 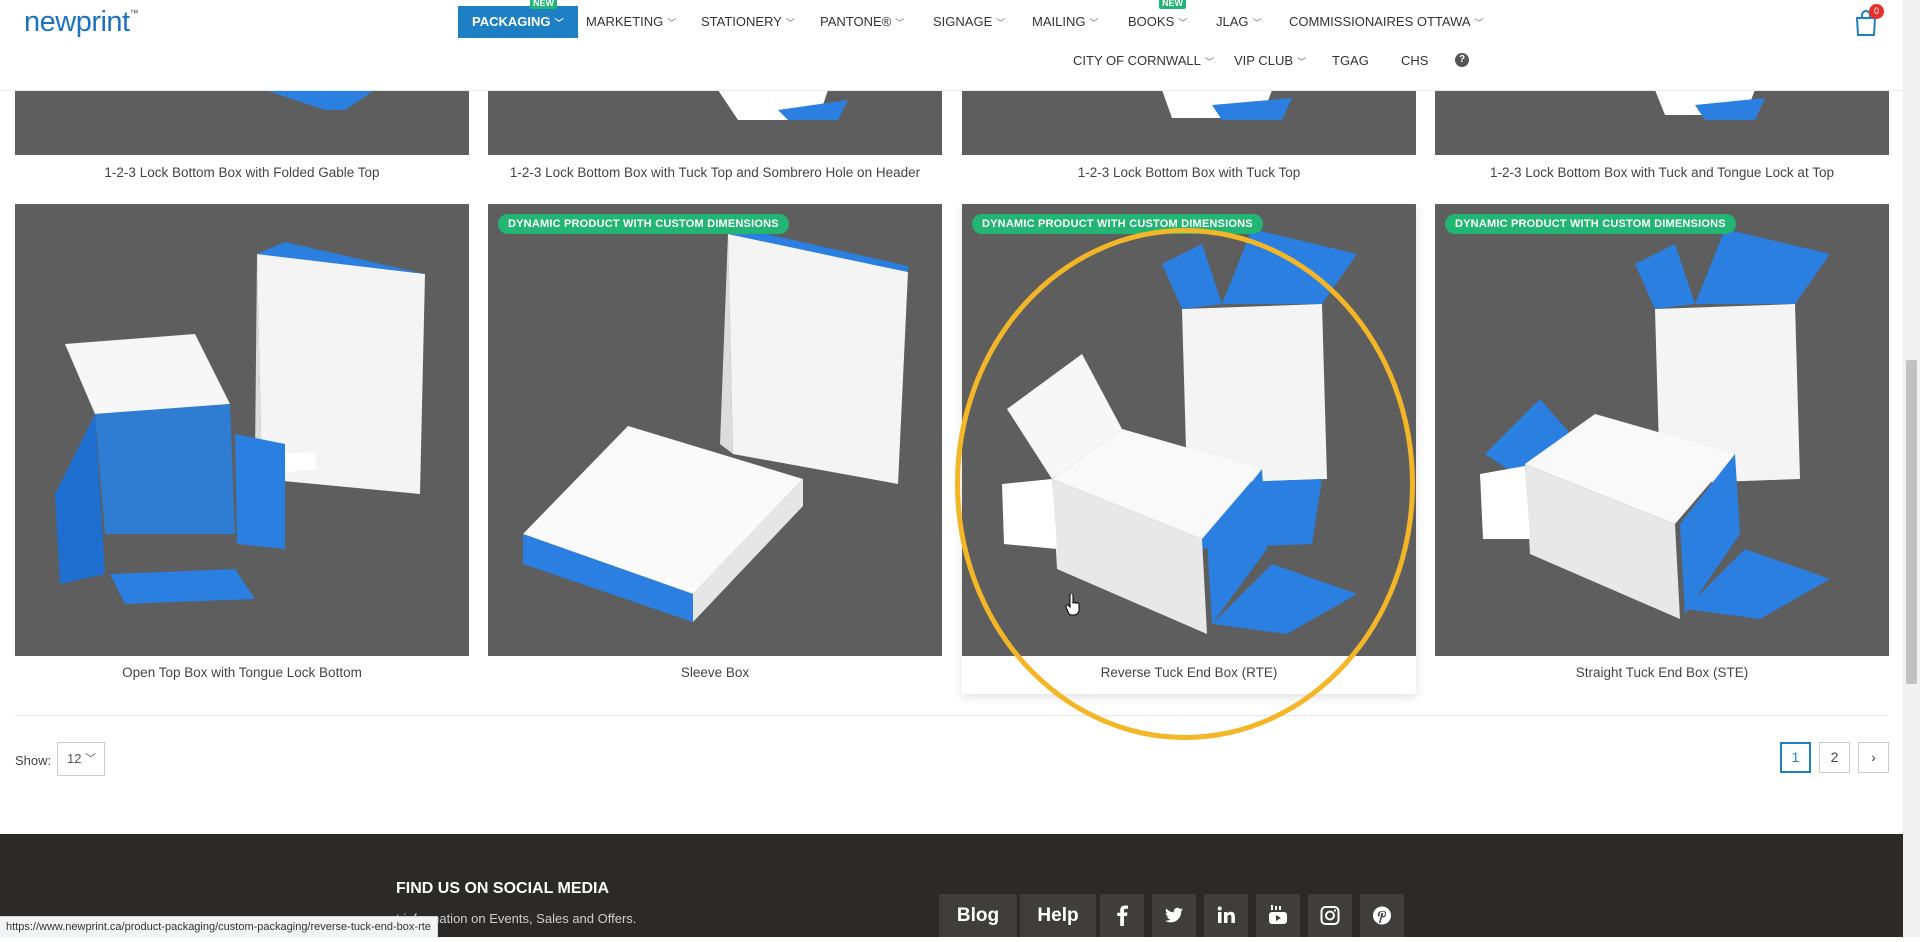 What do you see at coordinates (1911, 522) in the screenshot?
I see `page-scrollbar-thumb` at bounding box center [1911, 522].